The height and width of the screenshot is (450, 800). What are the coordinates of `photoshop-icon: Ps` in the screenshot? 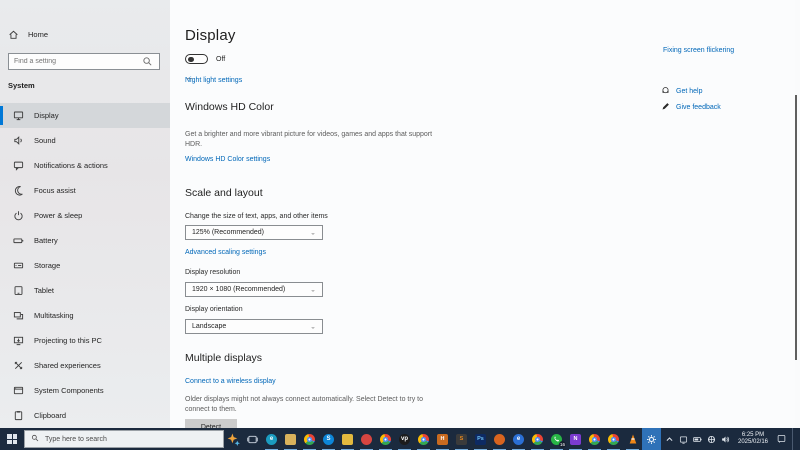 It's located at (480, 439).